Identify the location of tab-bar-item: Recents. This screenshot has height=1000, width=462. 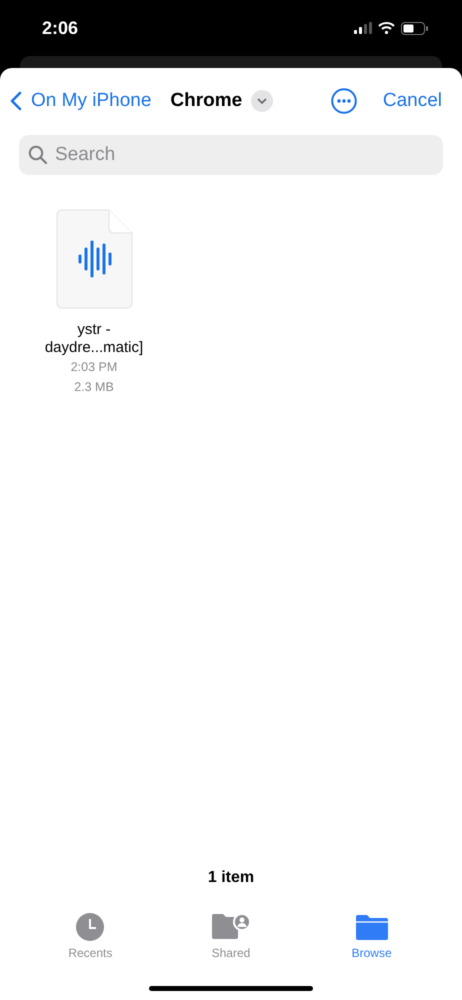
(90, 936).